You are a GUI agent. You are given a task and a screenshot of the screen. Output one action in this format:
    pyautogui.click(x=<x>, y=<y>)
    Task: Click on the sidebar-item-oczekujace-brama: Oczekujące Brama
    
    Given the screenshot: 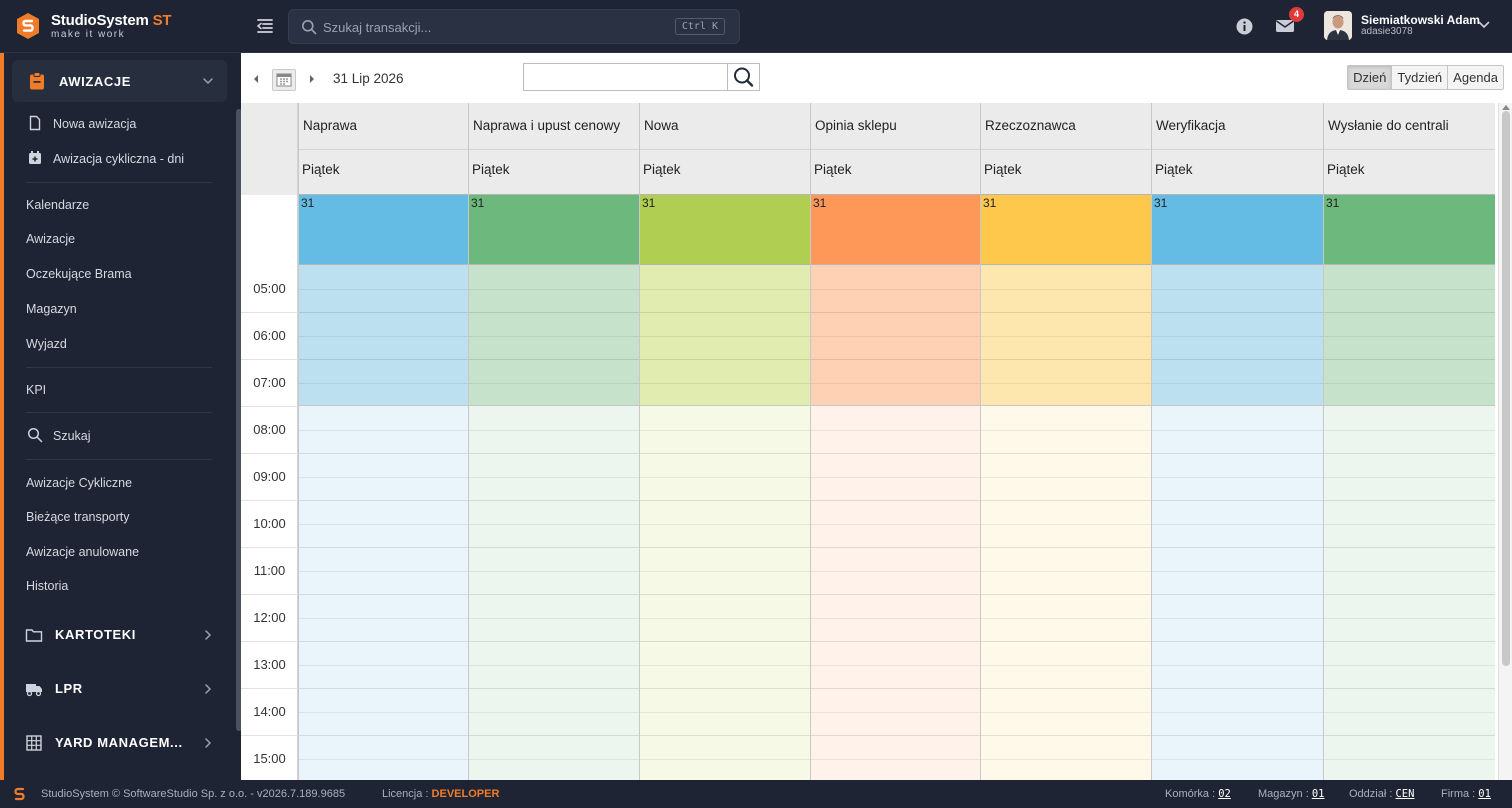 What is the action you would take?
    pyautogui.click(x=79, y=274)
    